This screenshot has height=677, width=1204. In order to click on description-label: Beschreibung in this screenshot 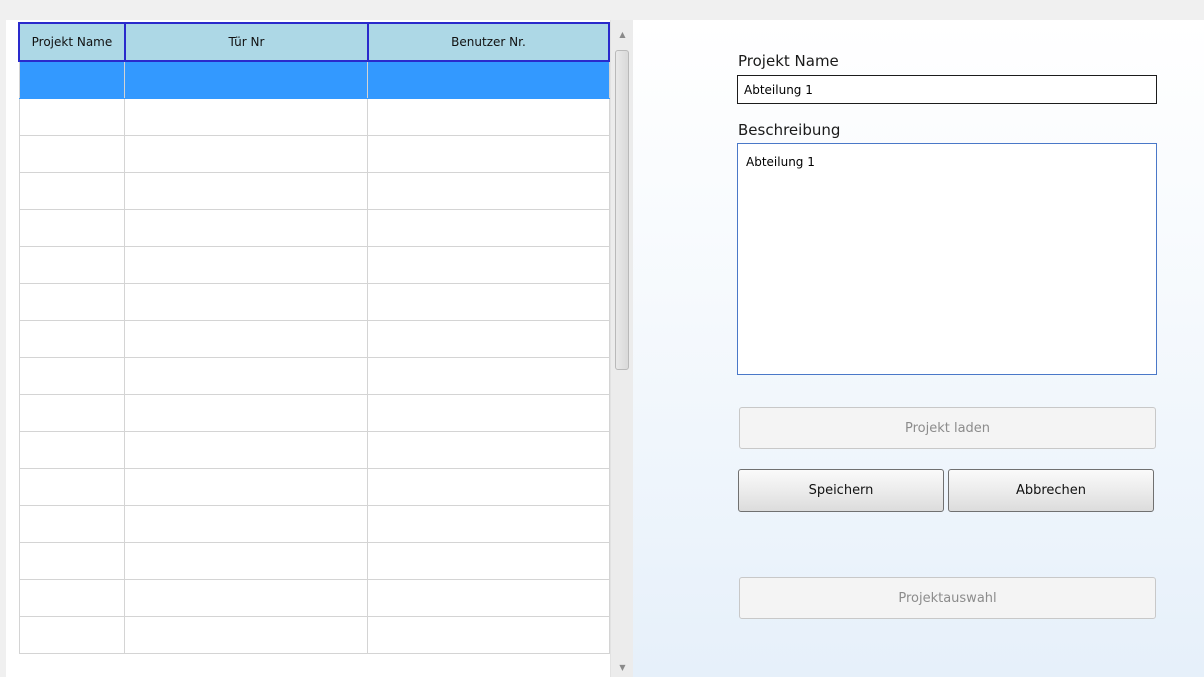, I will do `click(789, 130)`.